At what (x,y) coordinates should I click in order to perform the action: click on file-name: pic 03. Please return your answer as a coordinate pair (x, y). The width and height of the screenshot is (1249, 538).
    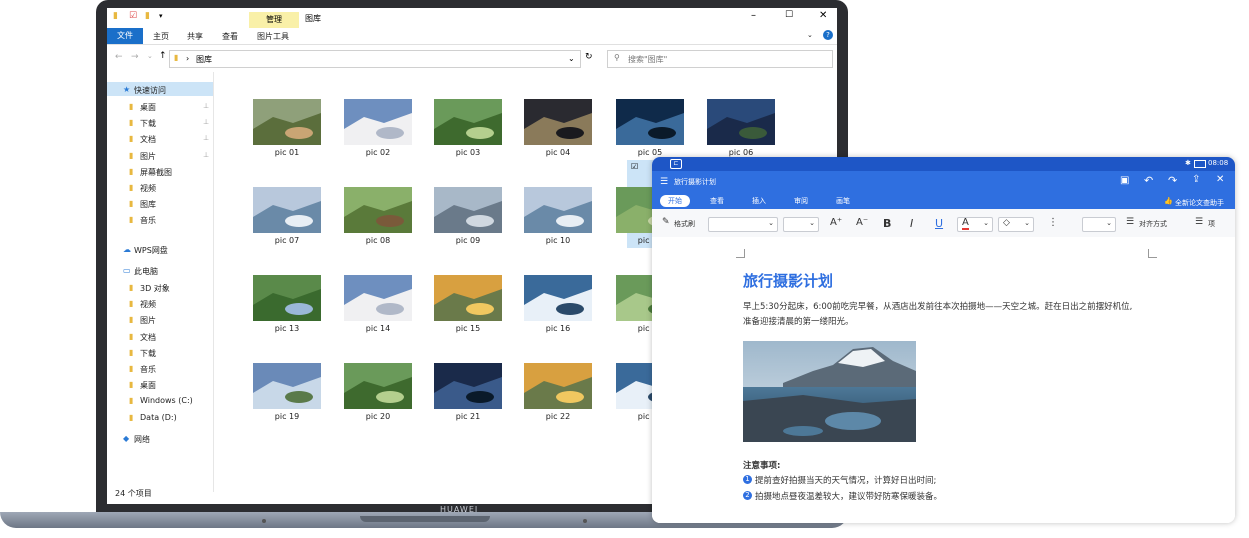
    Looking at the image, I should click on (468, 152).